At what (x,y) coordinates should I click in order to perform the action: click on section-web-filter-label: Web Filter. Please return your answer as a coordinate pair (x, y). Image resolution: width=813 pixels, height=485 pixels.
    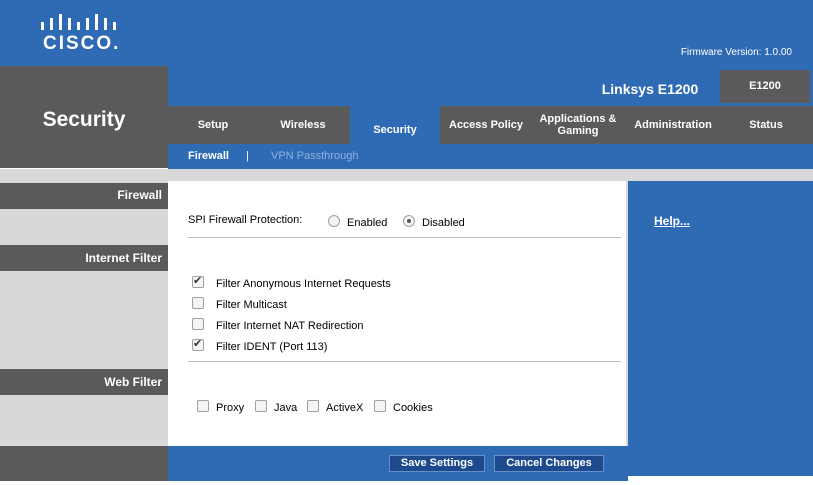
    Looking at the image, I should click on (84, 382).